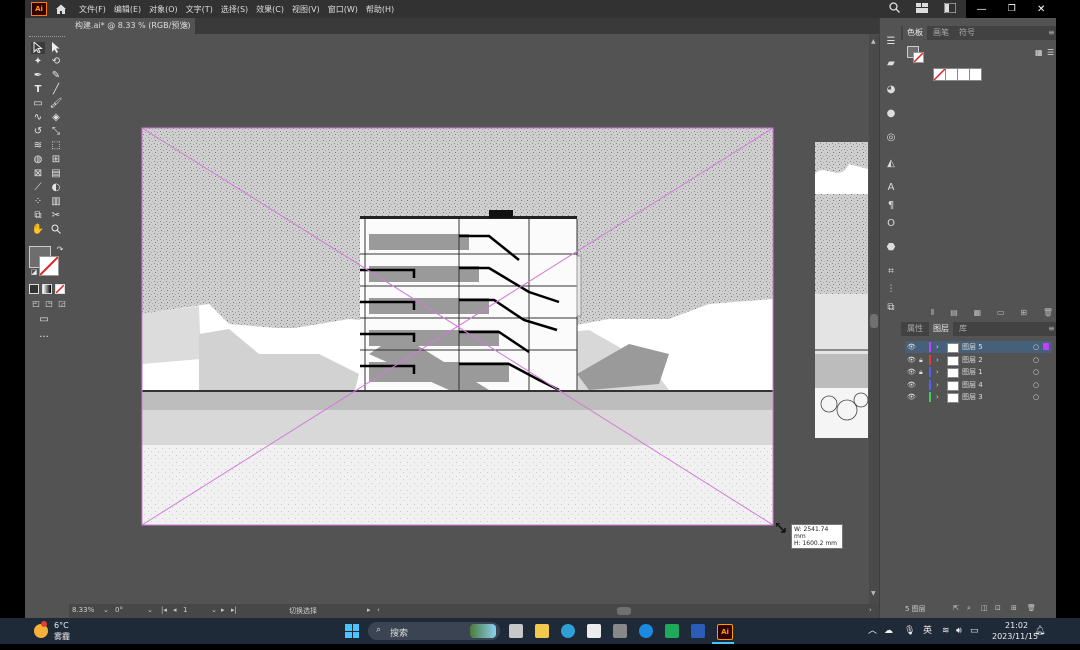  Describe the element at coordinates (1031, 608) in the screenshot. I see `delete-layer-icon: 🗑︎` at that location.